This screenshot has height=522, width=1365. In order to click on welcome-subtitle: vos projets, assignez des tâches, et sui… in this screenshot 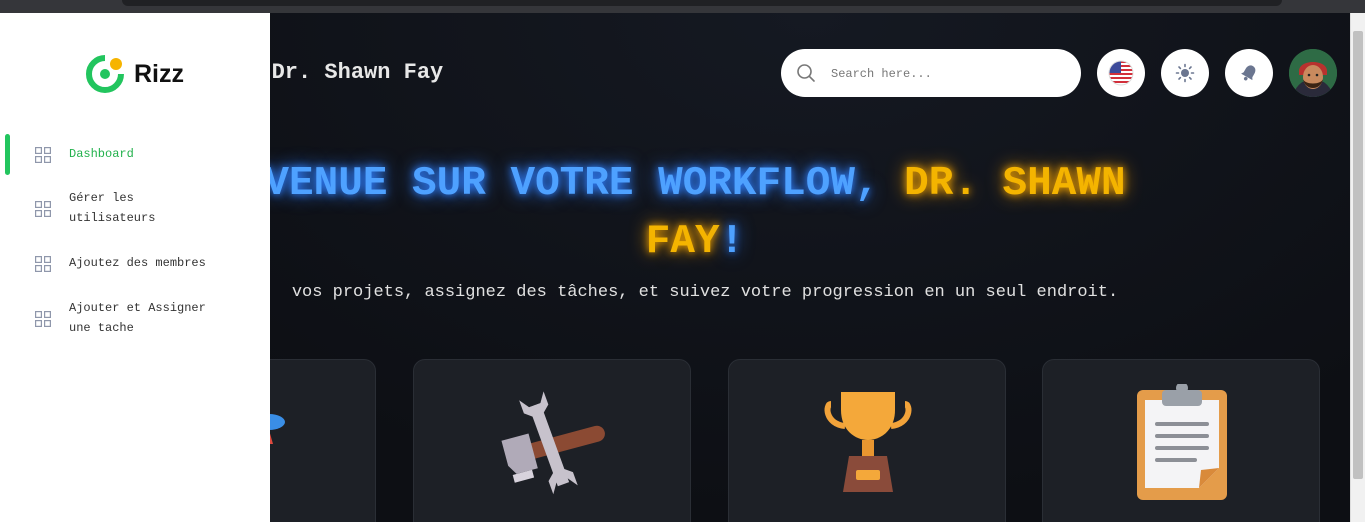, I will do `click(705, 292)`.